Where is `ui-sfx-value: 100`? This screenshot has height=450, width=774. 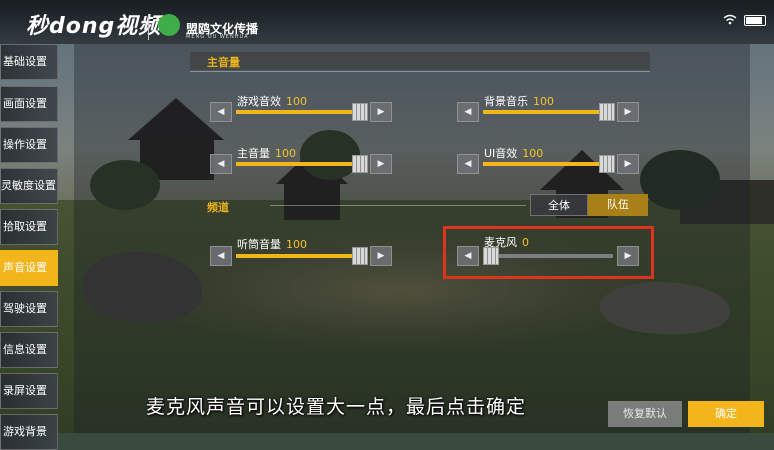
ui-sfx-value: 100 is located at coordinates (533, 153).